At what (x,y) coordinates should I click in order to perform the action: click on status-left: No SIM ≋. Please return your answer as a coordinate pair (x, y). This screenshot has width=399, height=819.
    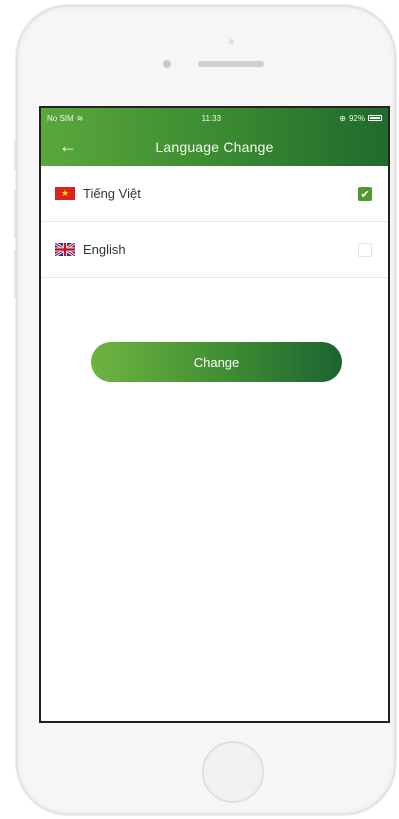
    Looking at the image, I should click on (65, 118).